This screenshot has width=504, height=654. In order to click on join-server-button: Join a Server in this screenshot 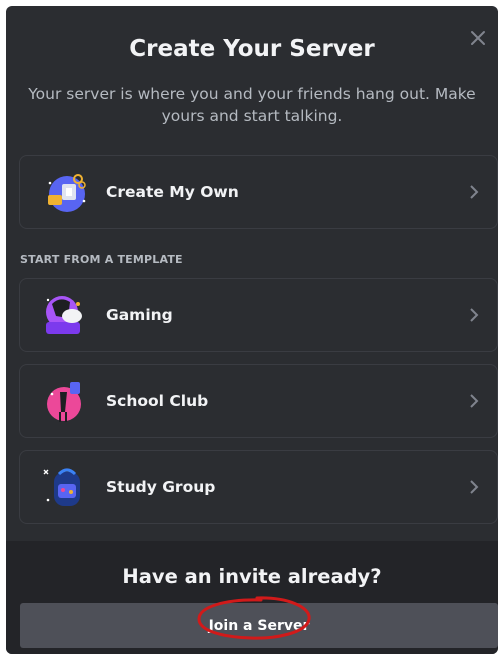, I will do `click(259, 625)`.